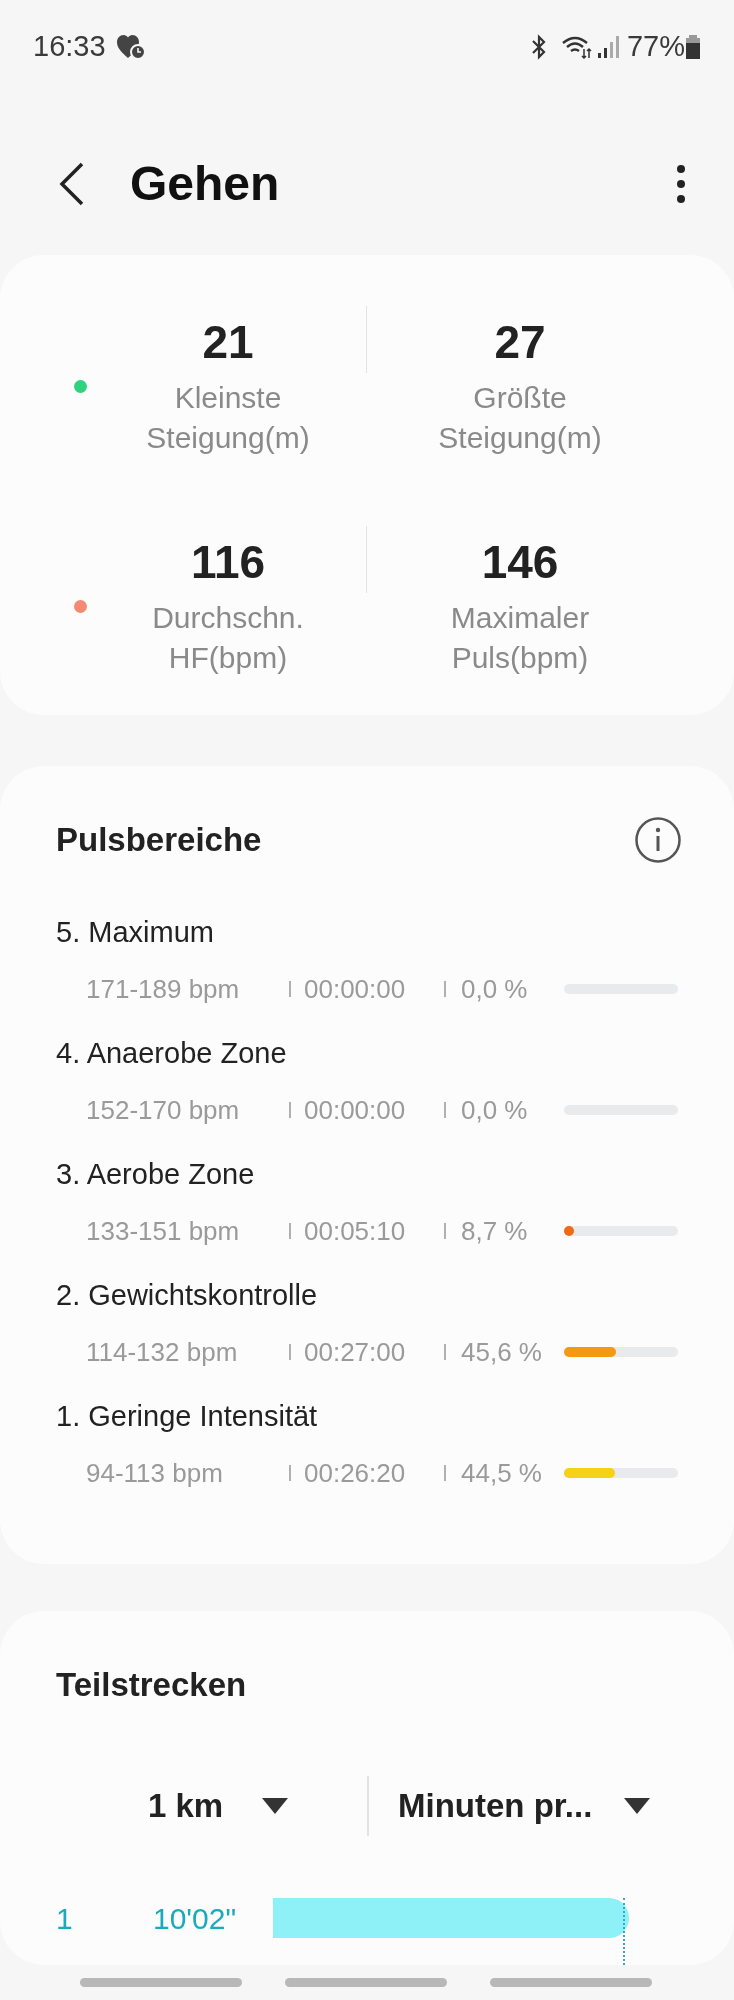  I want to click on zone-percentage: 8,7 %, so click(495, 1231).